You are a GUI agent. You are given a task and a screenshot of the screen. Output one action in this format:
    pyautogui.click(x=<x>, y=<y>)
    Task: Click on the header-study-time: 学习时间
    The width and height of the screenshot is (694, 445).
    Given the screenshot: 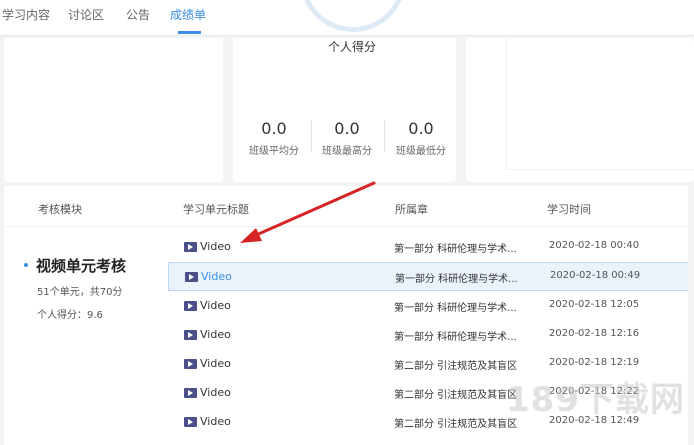 What is the action you would take?
    pyautogui.click(x=569, y=209)
    